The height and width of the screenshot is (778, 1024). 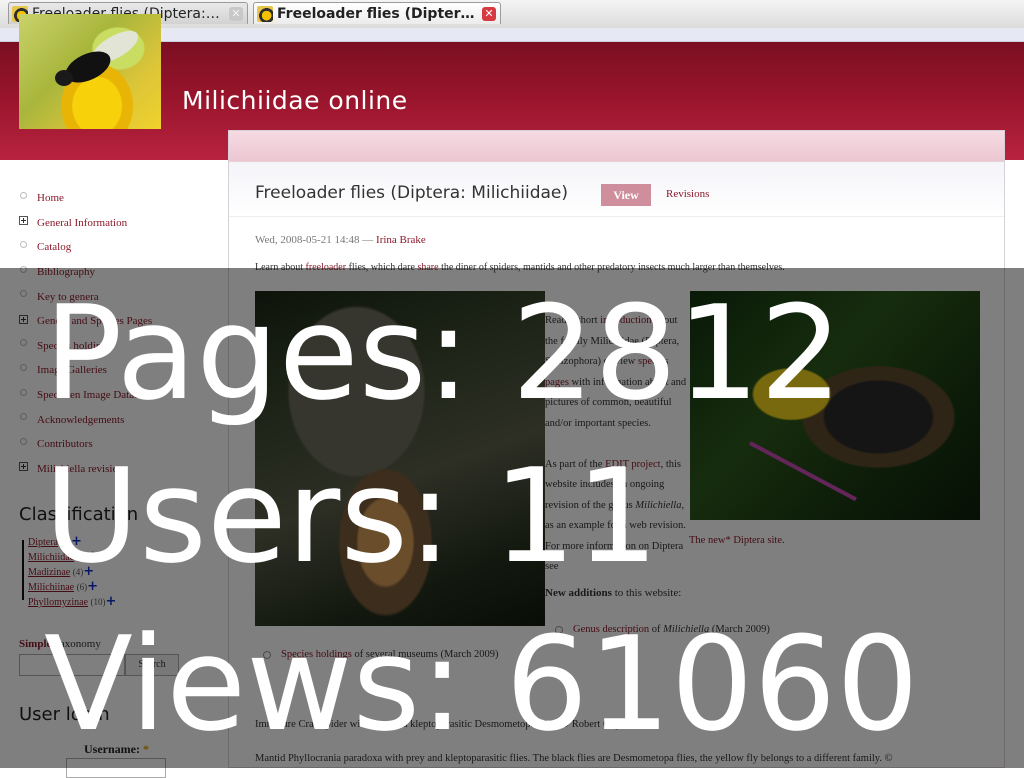 I want to click on author-link: Irina Brake, so click(x=401, y=240).